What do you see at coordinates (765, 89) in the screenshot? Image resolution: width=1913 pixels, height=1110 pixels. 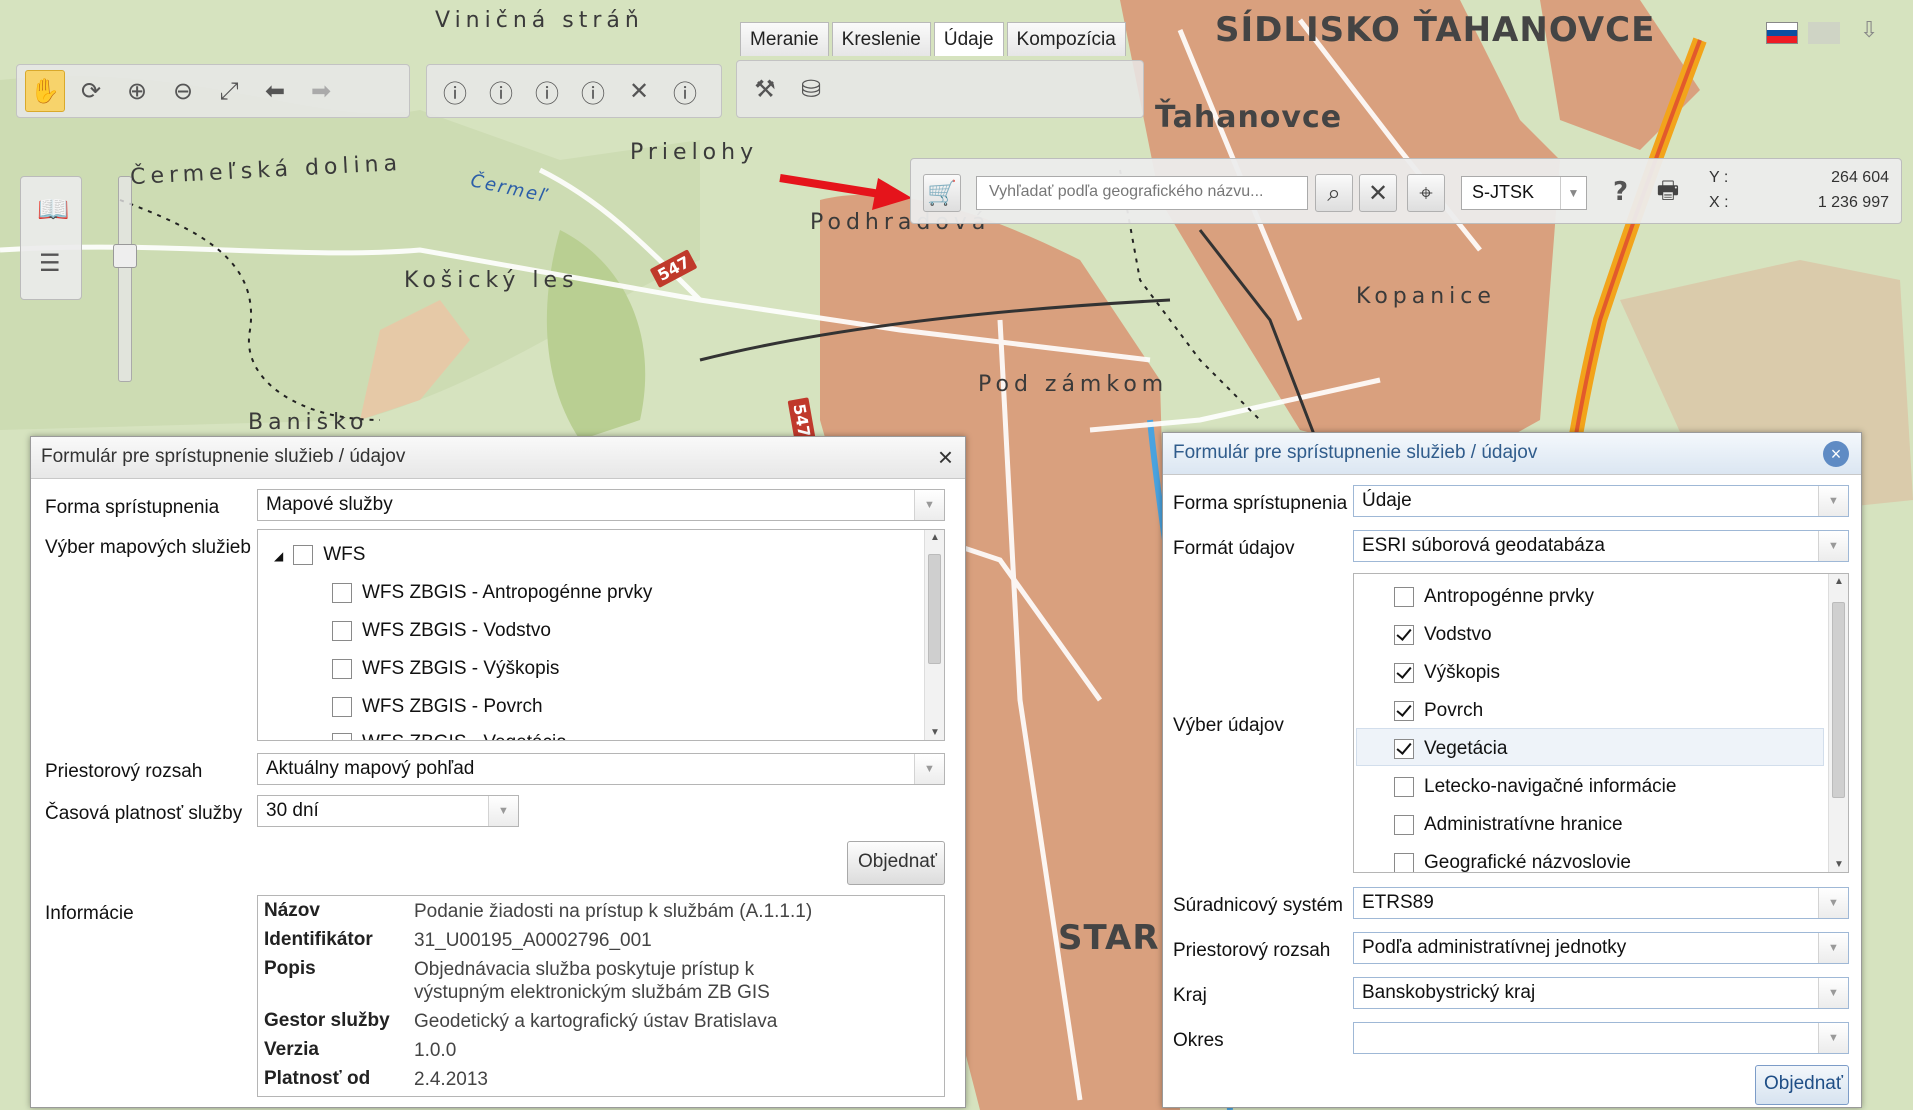 I see `tools-hammer-icon: ⚒` at bounding box center [765, 89].